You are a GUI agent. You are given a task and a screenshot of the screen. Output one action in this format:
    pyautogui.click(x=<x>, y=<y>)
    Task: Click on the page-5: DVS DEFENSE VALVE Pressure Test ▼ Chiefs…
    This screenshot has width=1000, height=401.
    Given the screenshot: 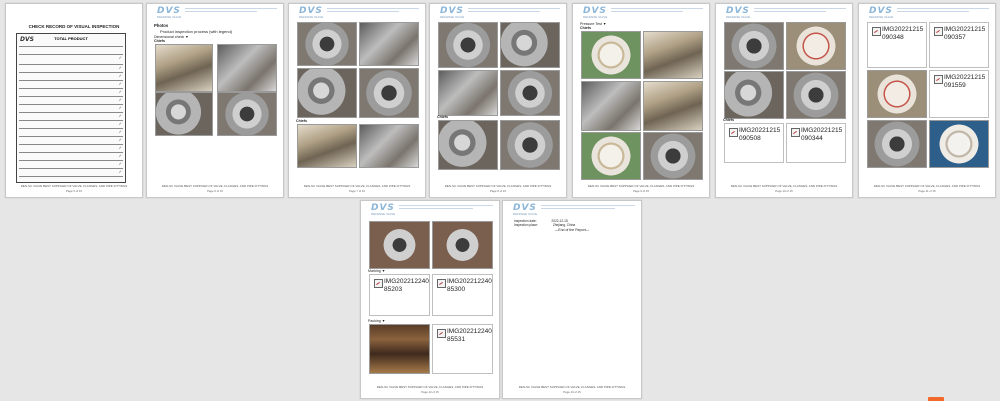 What is the action you would take?
    pyautogui.click(x=641, y=100)
    